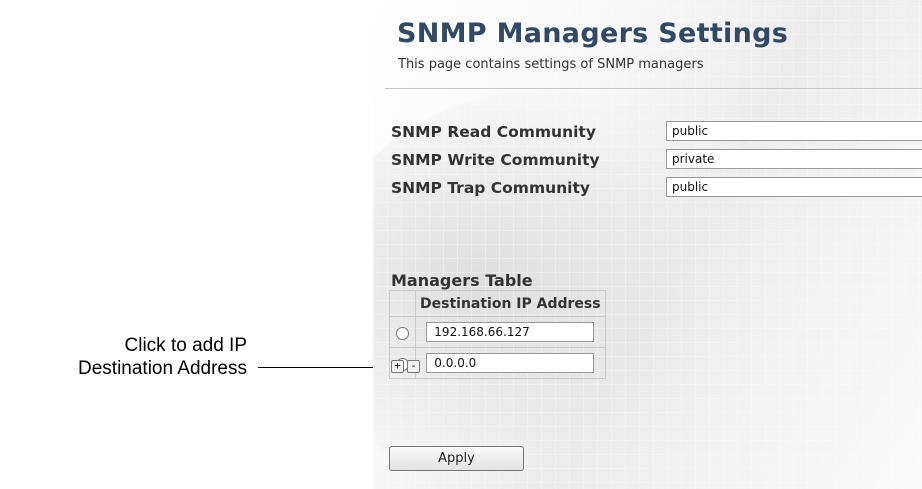  What do you see at coordinates (397, 366) in the screenshot?
I see `add-row-button: +` at bounding box center [397, 366].